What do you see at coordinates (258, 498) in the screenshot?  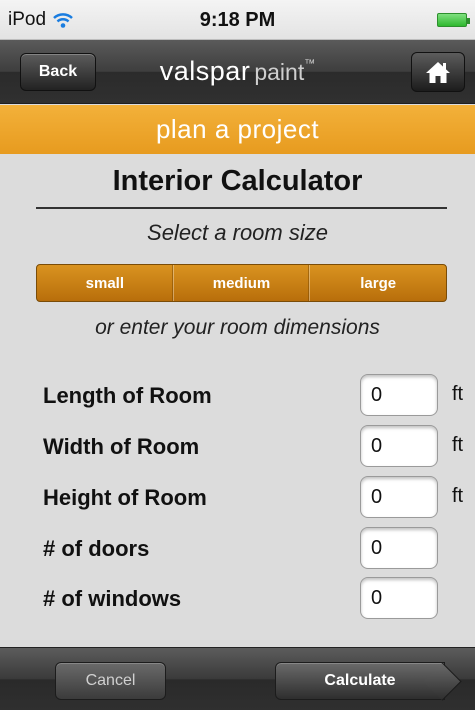 I see `height-row: Height of Room ft` at bounding box center [258, 498].